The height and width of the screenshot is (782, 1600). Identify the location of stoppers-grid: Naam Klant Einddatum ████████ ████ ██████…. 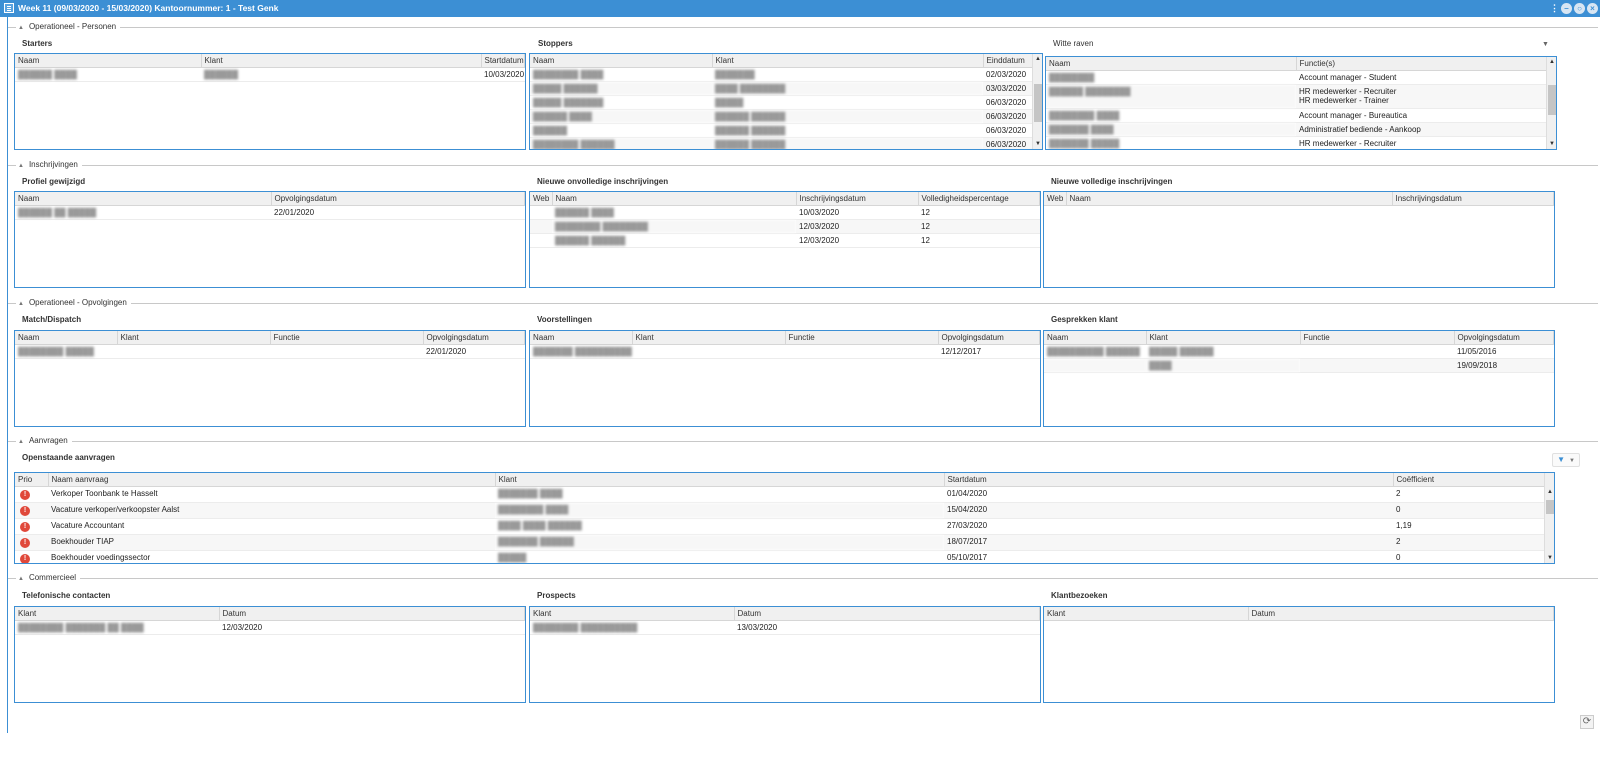
(786, 101).